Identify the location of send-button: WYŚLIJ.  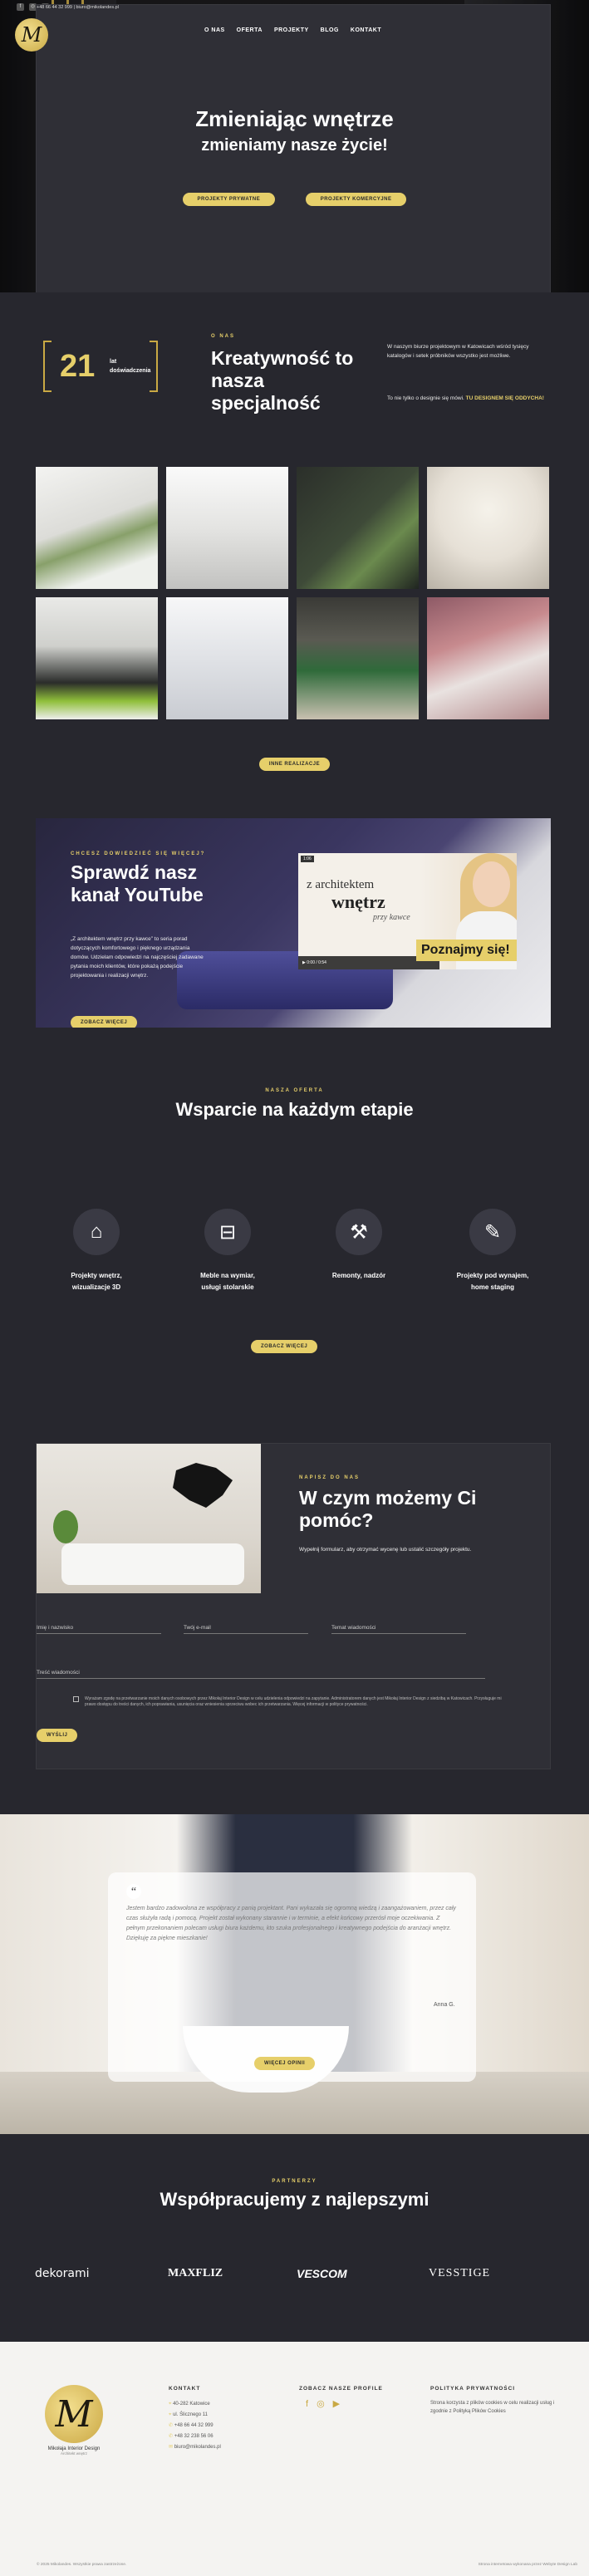
(57, 1735).